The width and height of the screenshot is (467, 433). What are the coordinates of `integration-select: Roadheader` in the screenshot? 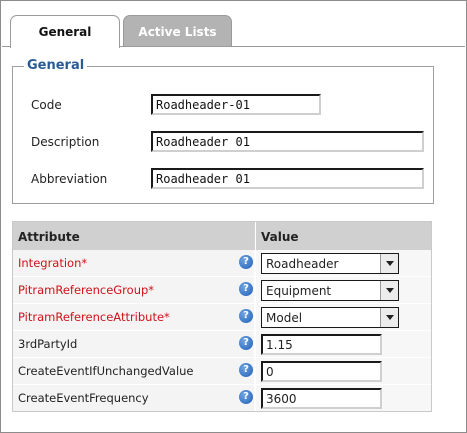 It's located at (330, 263).